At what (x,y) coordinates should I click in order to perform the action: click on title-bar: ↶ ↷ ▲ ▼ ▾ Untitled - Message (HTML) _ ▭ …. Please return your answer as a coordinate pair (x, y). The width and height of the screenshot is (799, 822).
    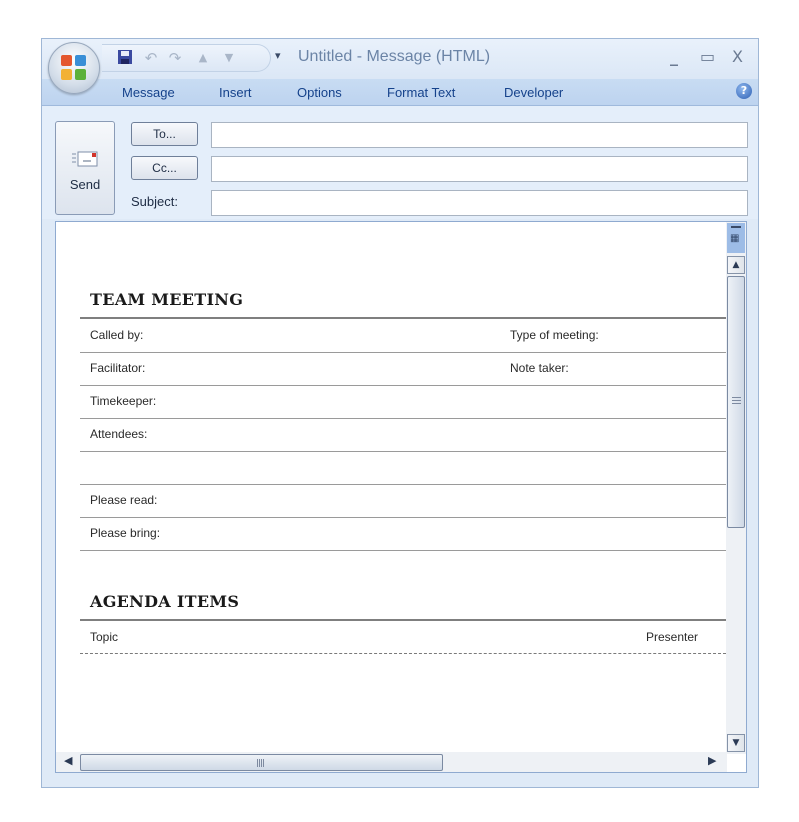
    Looking at the image, I should click on (400, 59).